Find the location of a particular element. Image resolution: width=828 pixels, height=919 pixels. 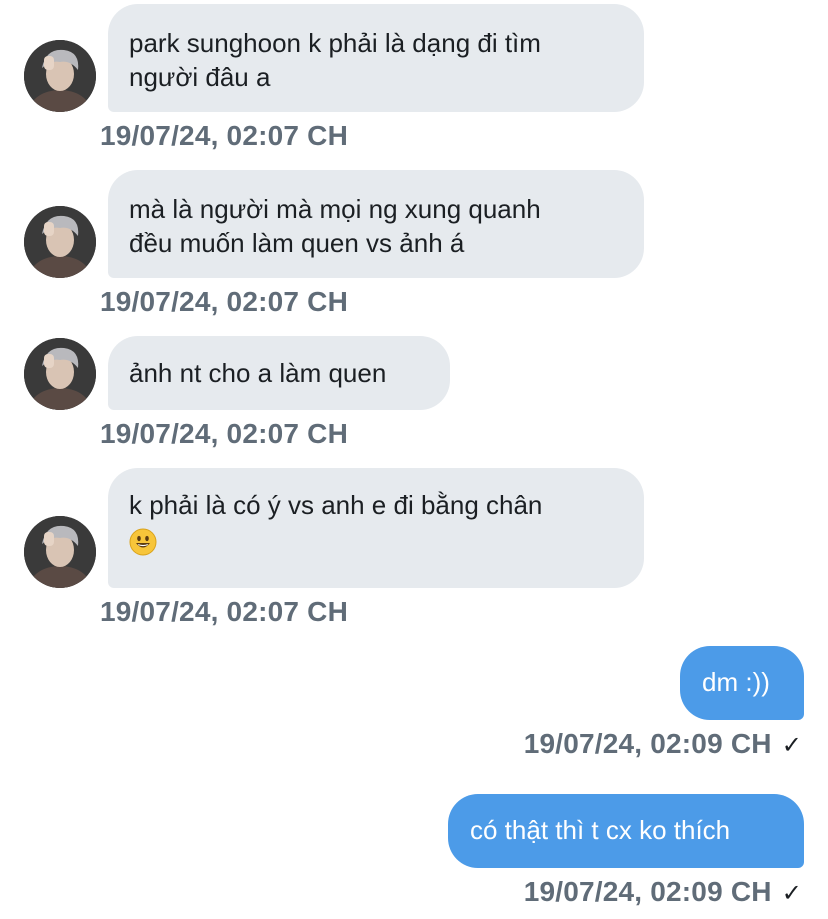

message-text: park sunghoon k phải là dạng đi tìm is located at coordinates (335, 43).